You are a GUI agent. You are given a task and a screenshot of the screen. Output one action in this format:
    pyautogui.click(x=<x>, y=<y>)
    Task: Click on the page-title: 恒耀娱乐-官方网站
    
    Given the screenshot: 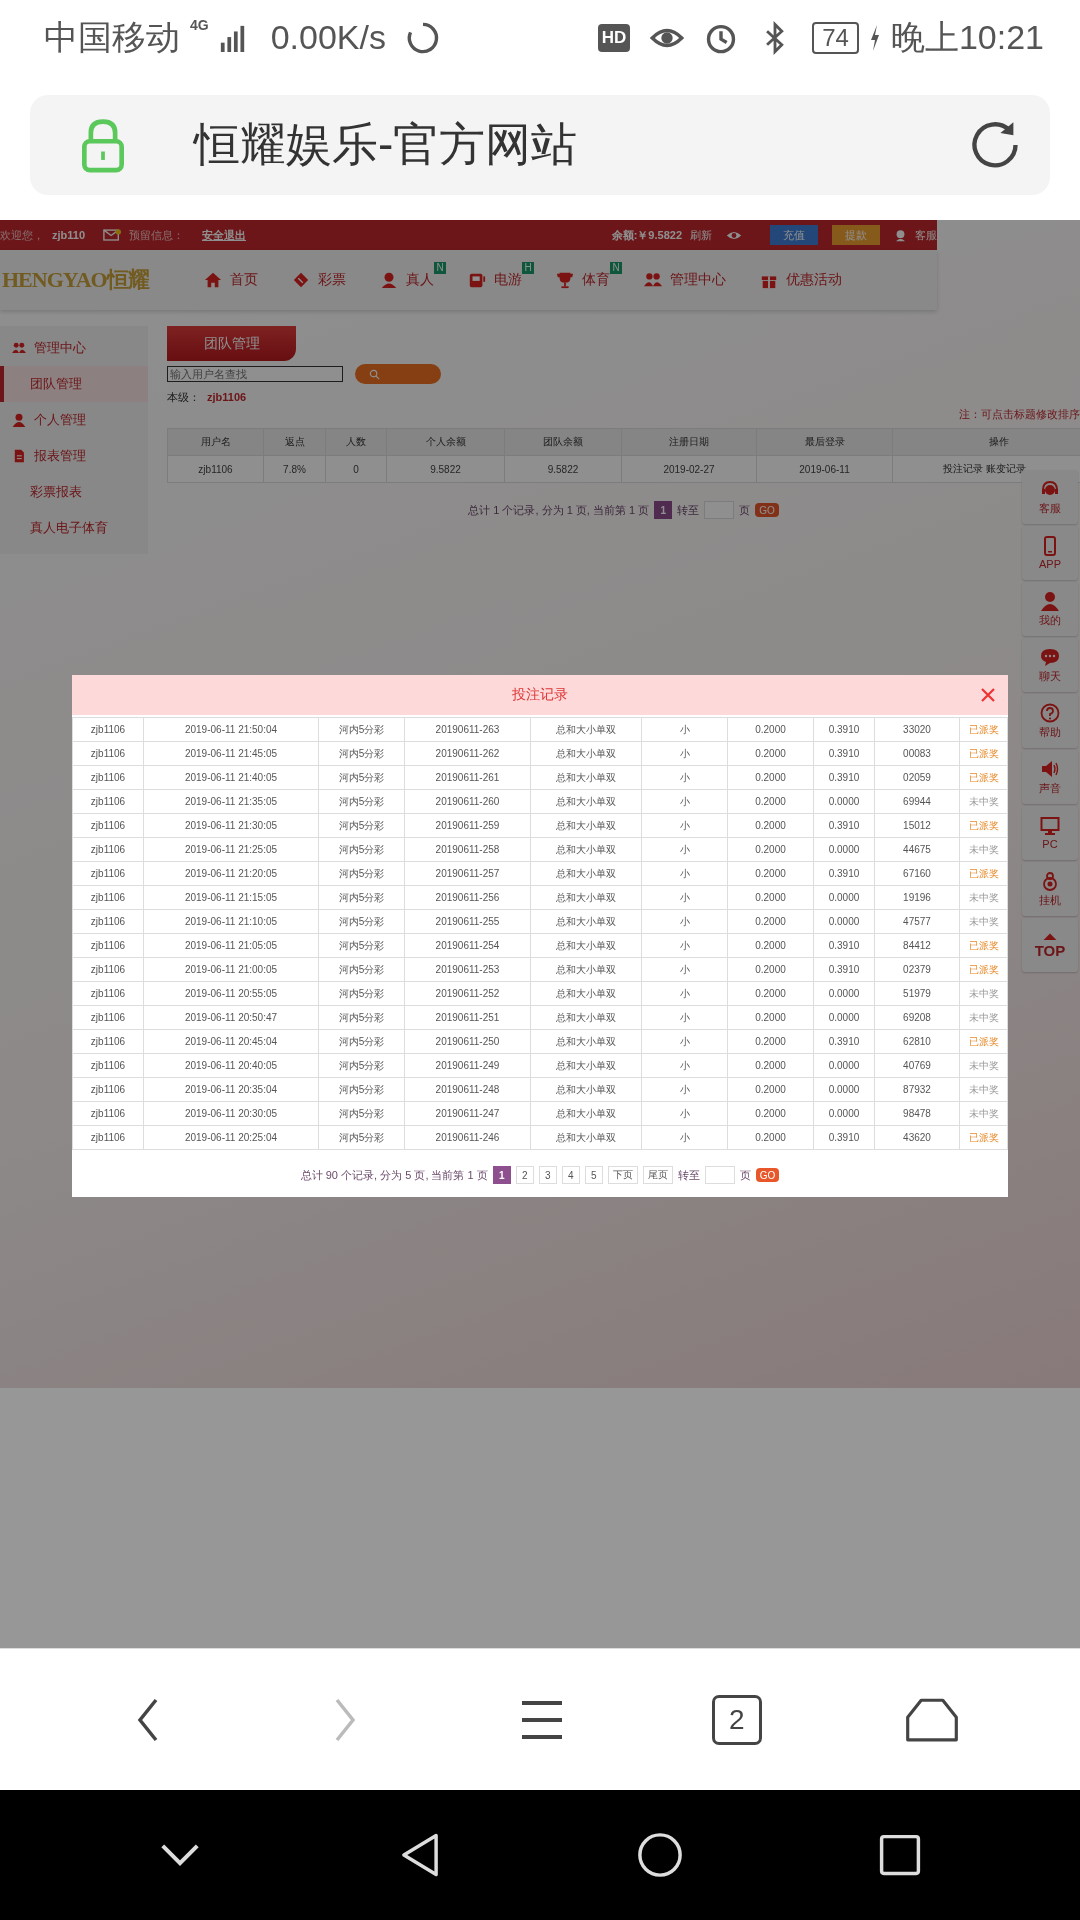 What is the action you would take?
    pyautogui.click(x=386, y=144)
    